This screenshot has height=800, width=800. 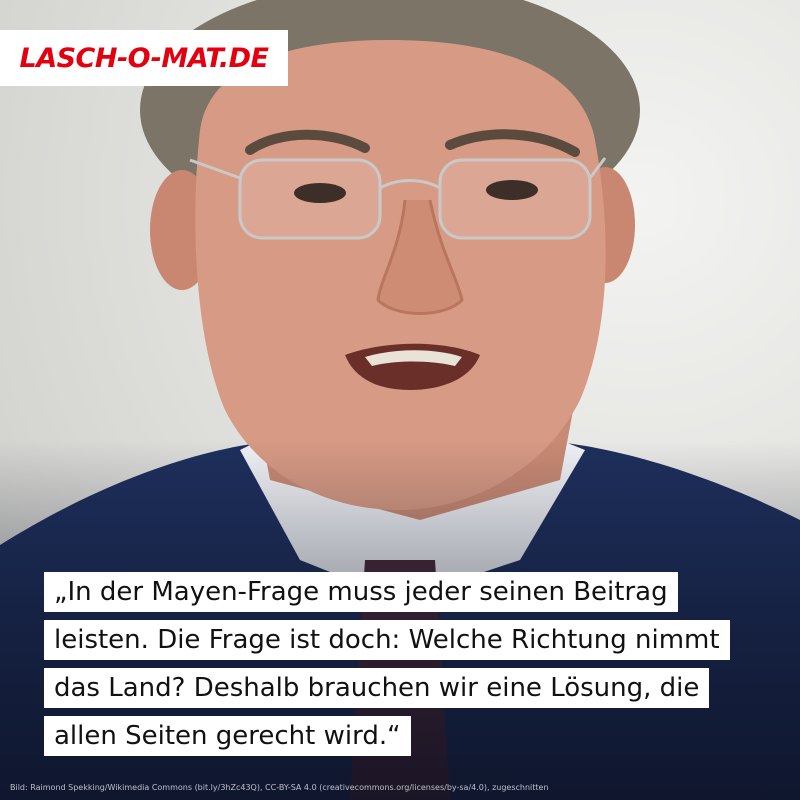 I want to click on brand-name: LASCH-O-MAT.DE, so click(x=144, y=58).